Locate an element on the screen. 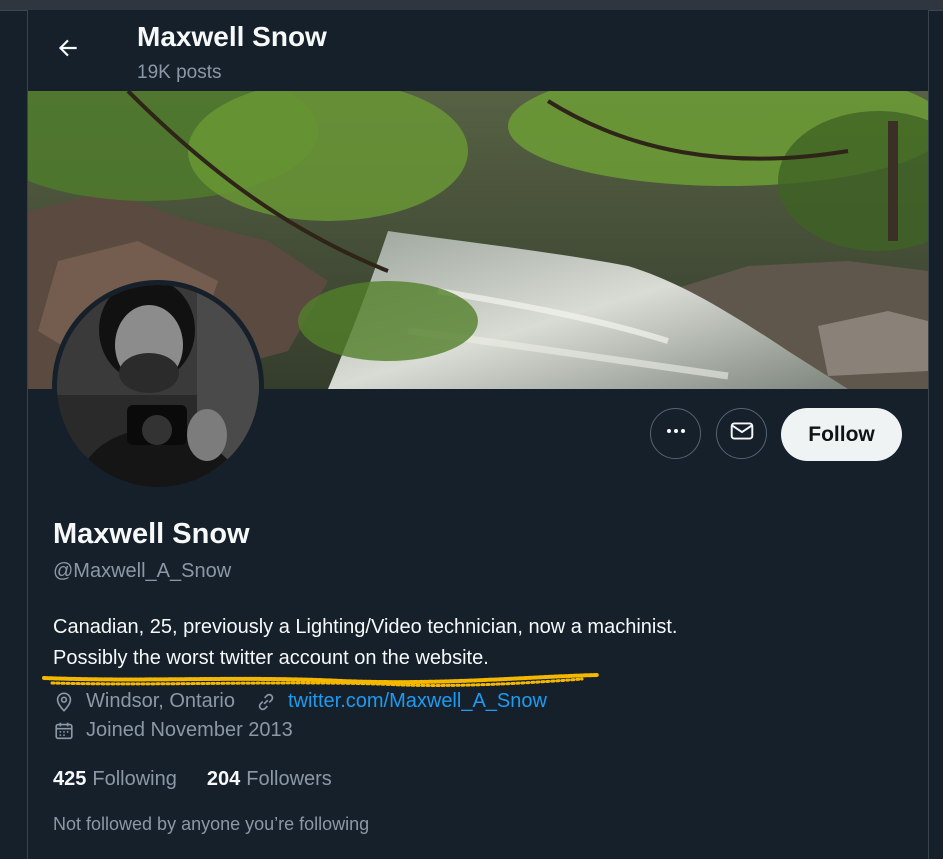 Image resolution: width=943 pixels, height=859 pixels. back-button is located at coordinates (68, 50).